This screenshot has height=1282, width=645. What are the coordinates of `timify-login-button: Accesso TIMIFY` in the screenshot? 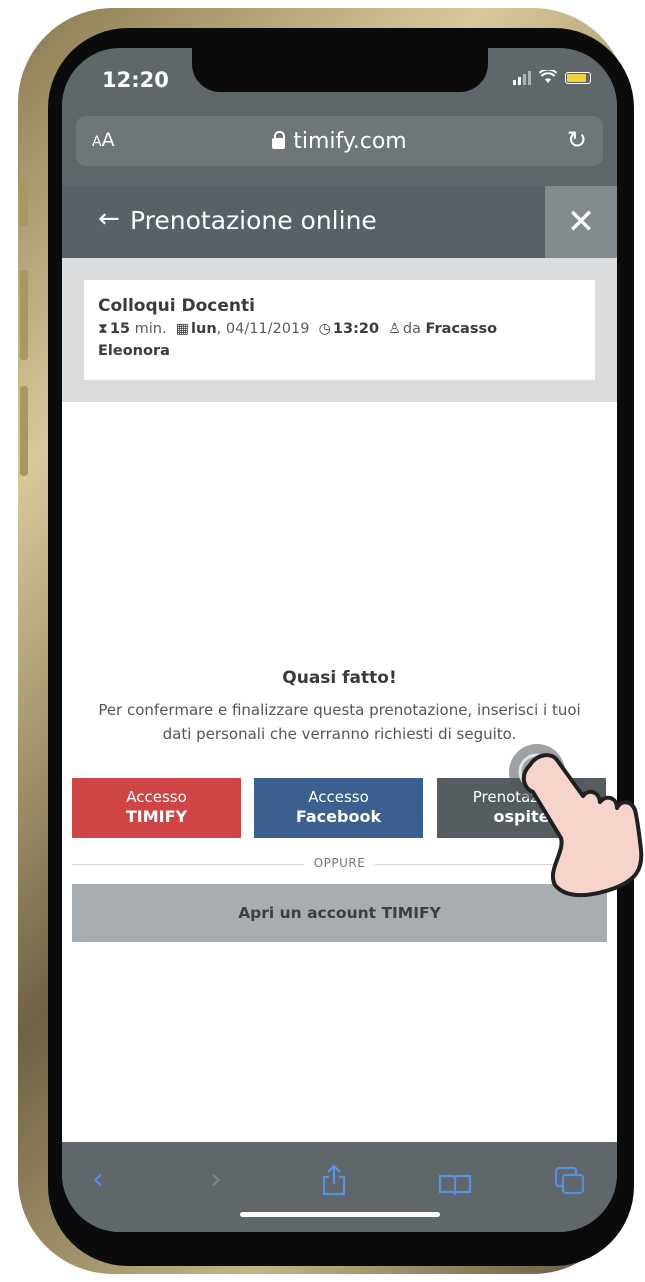 It's located at (156, 808).